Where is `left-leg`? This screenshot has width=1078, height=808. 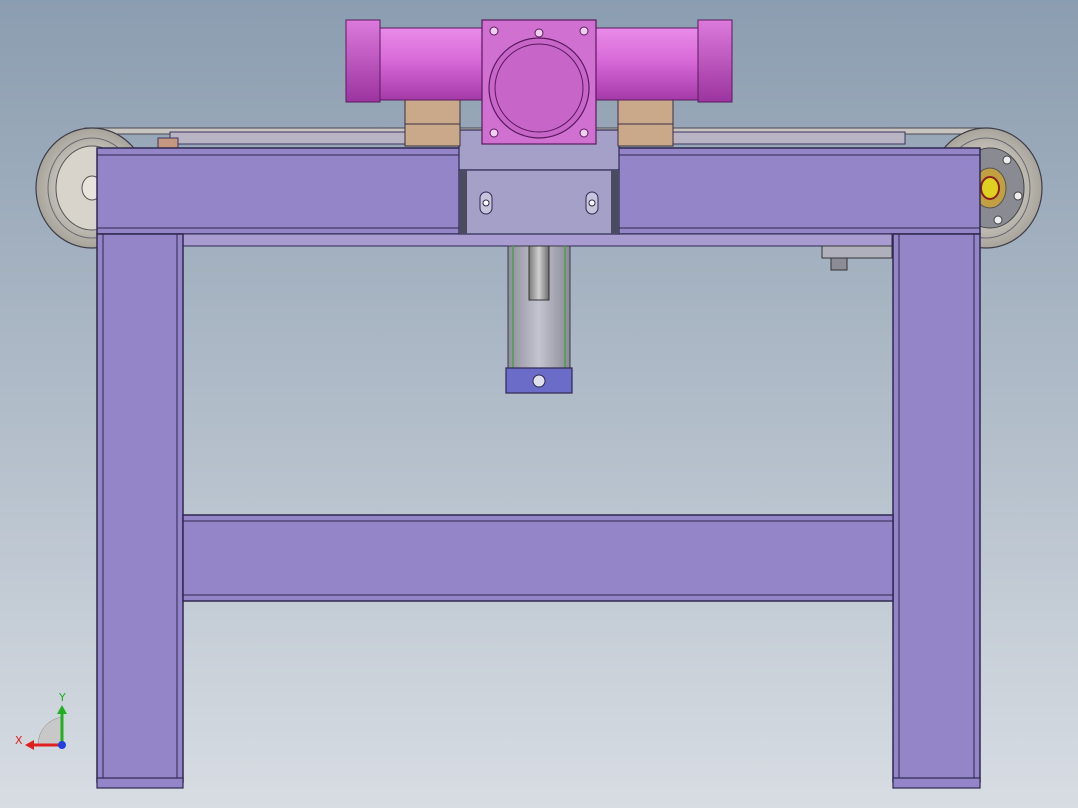 left-leg is located at coordinates (140, 511).